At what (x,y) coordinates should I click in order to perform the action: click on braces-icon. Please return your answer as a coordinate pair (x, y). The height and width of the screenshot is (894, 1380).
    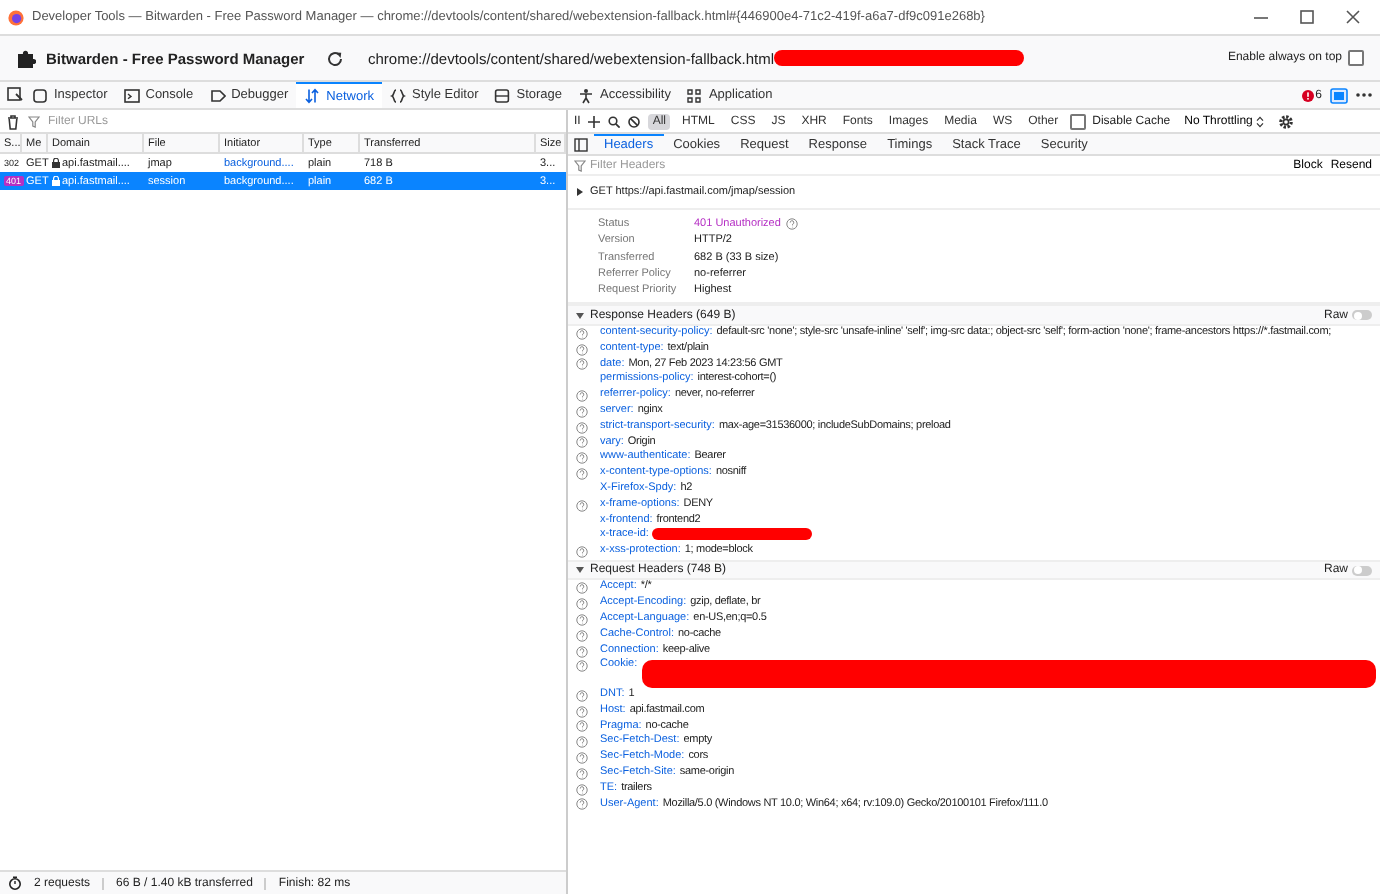
    Looking at the image, I should click on (398, 95).